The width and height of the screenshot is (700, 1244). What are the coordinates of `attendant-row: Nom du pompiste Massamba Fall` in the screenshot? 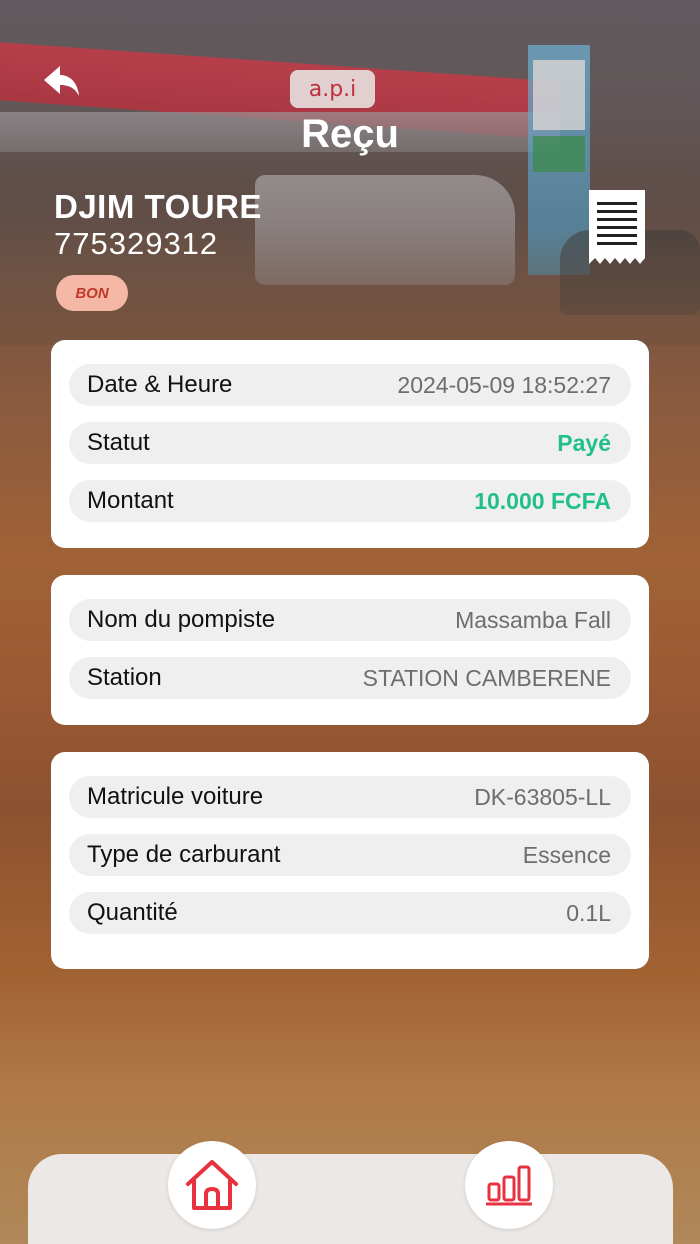 It's located at (350, 620).